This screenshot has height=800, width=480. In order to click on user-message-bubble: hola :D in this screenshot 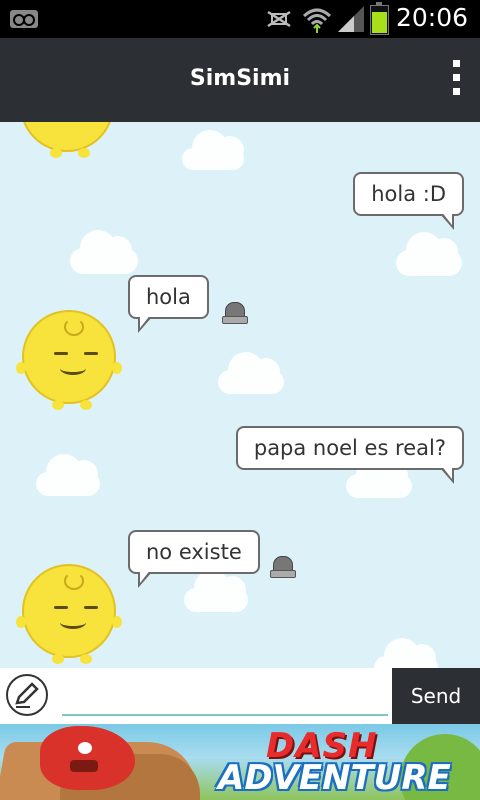, I will do `click(408, 201)`.